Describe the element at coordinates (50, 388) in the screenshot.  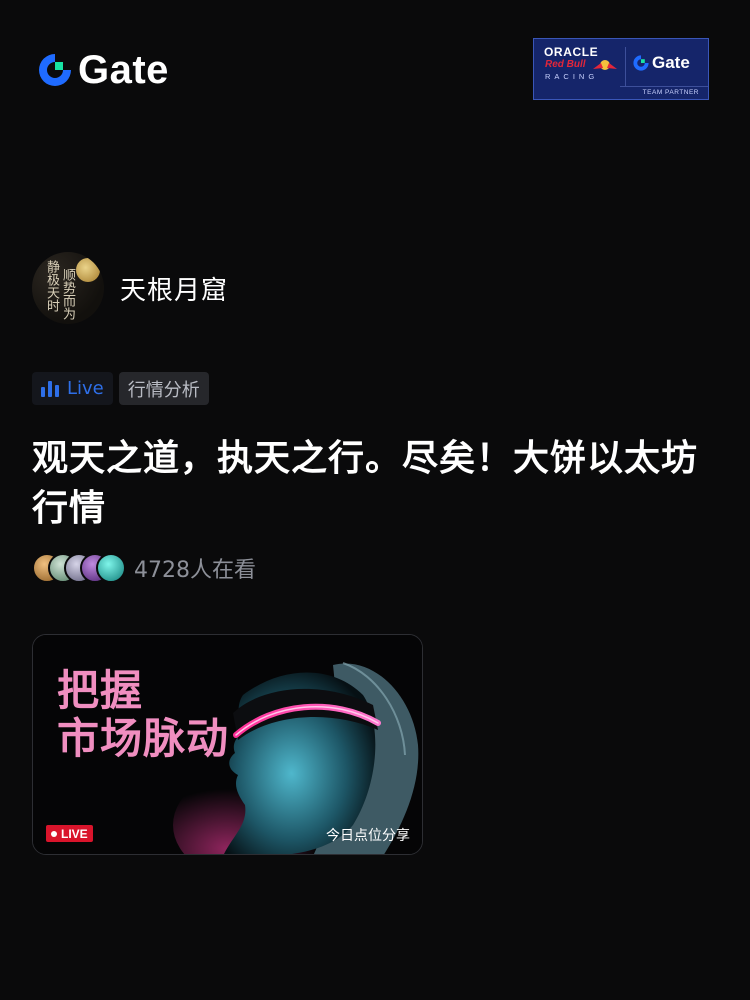
I see `live-bars-icon` at that location.